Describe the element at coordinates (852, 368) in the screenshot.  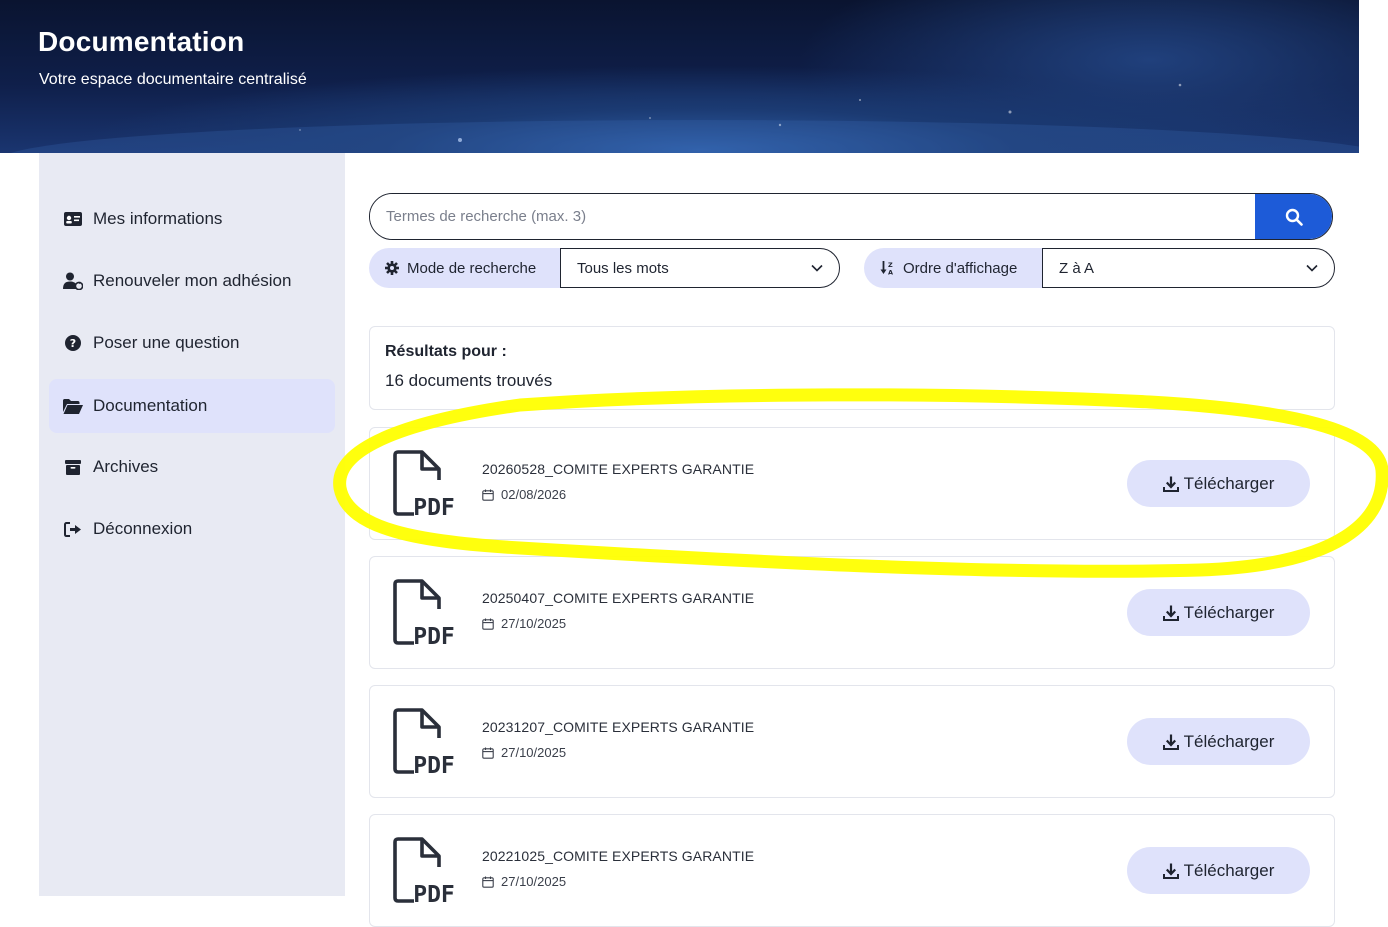
I see `results-summary: Résultats pour : 16 documents trouvés` at that location.